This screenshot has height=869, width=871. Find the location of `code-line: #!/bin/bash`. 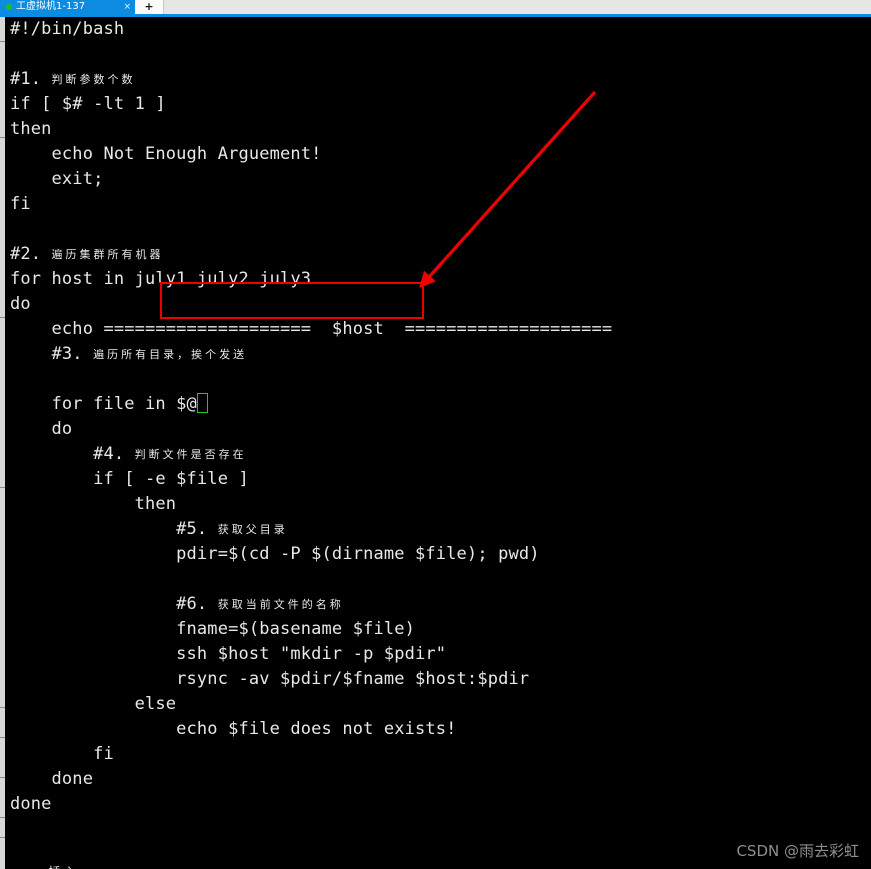

code-line: #!/bin/bash is located at coordinates (67, 29).